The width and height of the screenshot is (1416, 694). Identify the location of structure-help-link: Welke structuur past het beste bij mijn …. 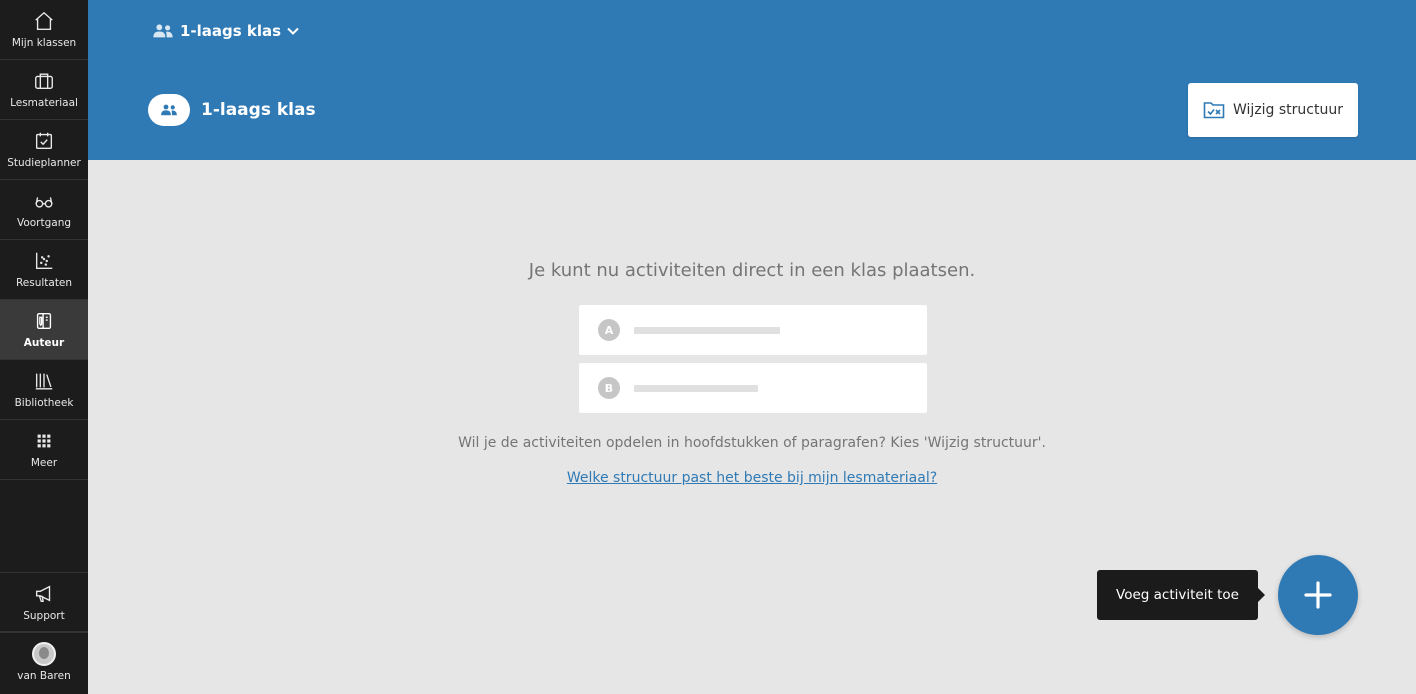
(752, 478).